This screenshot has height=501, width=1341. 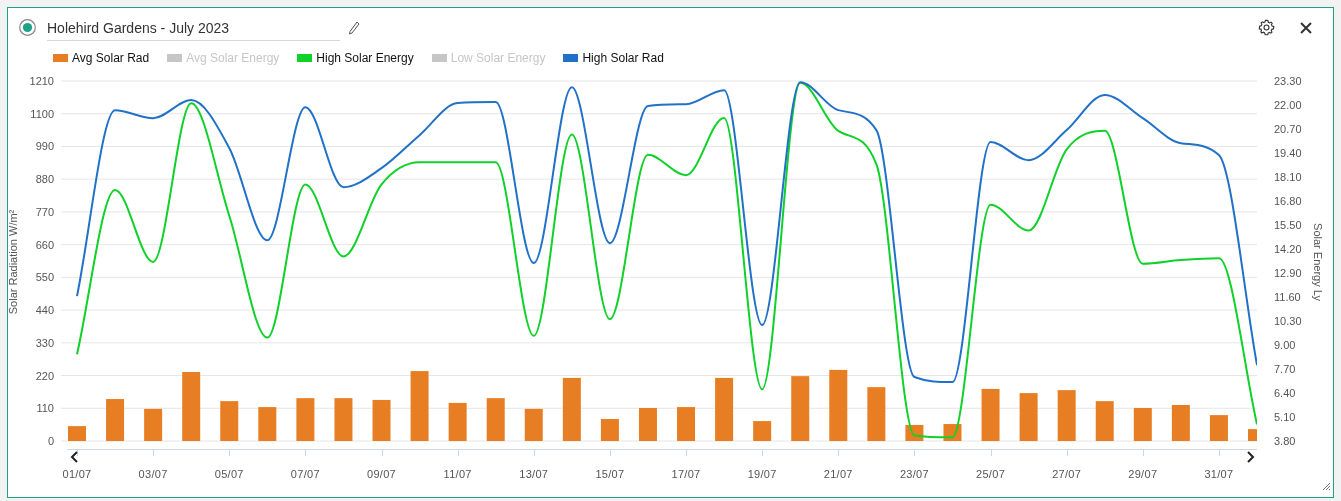 I want to click on tick-label: 11.60, so click(x=1287, y=297).